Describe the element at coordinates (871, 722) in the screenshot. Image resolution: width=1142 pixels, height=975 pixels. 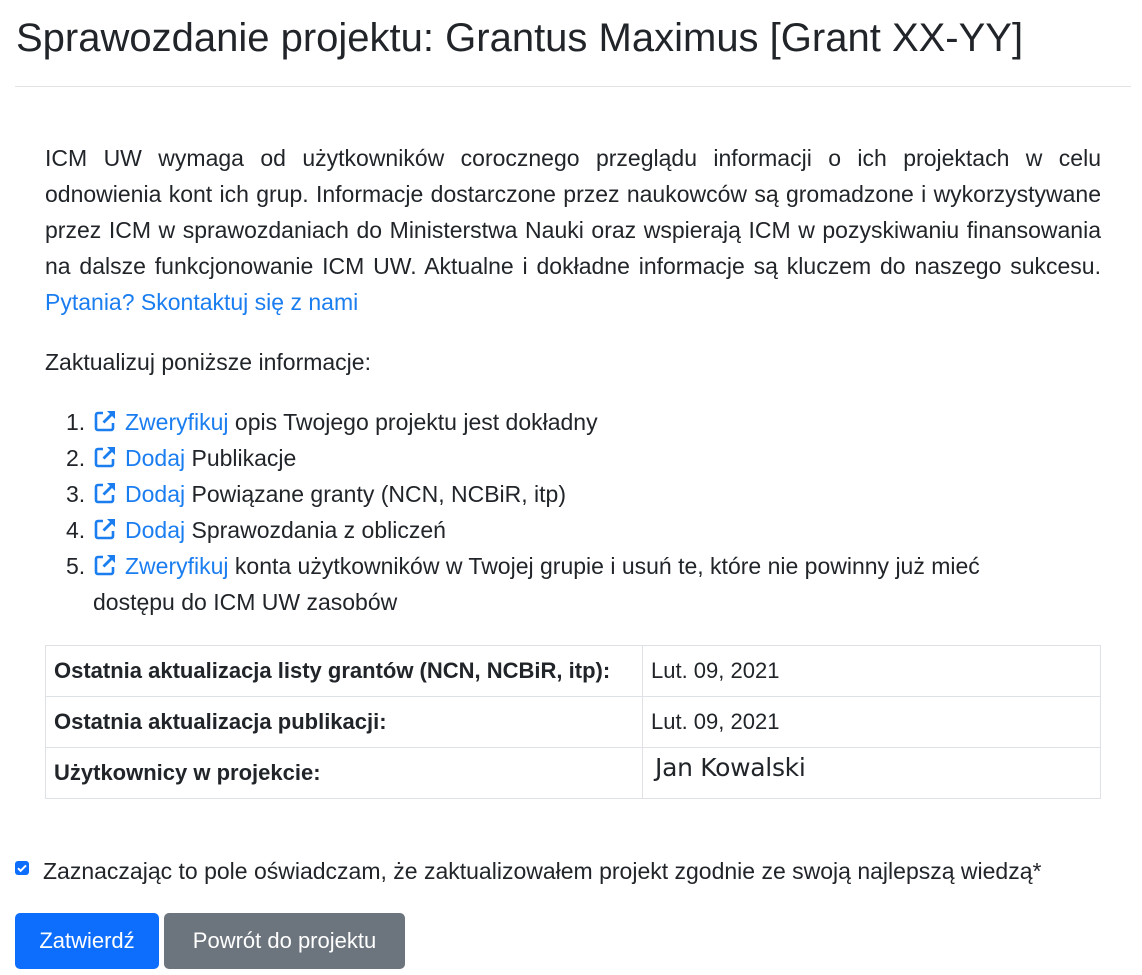
I see `publications-update-date: Lut. 09, 2021` at that location.